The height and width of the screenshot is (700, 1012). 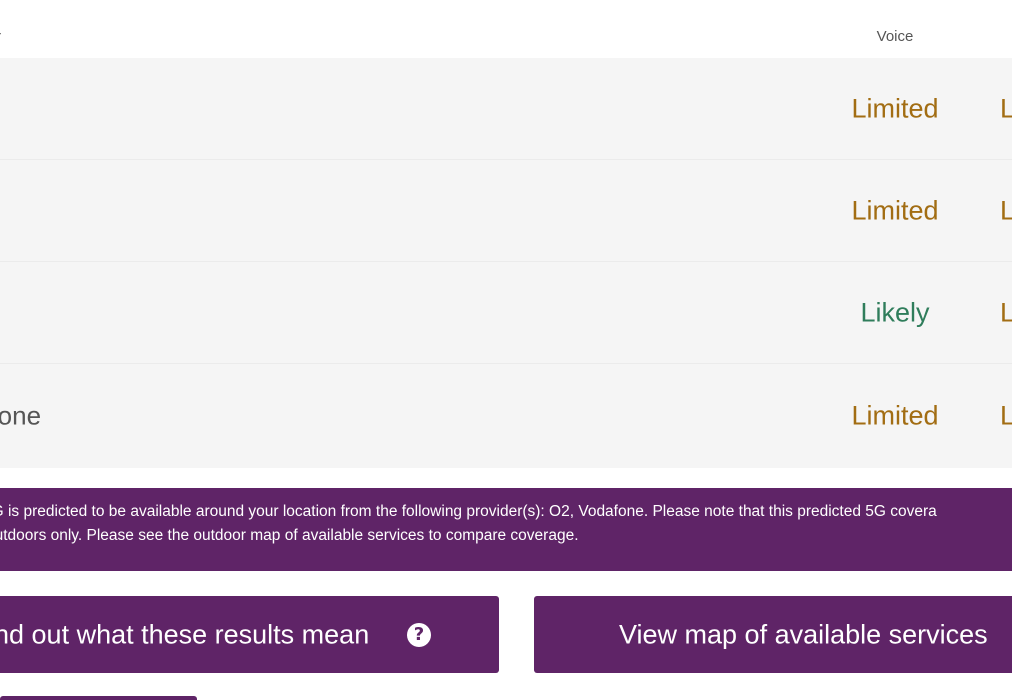 What do you see at coordinates (506, 29) in the screenshot?
I see `results-table-header: r Voice` at bounding box center [506, 29].